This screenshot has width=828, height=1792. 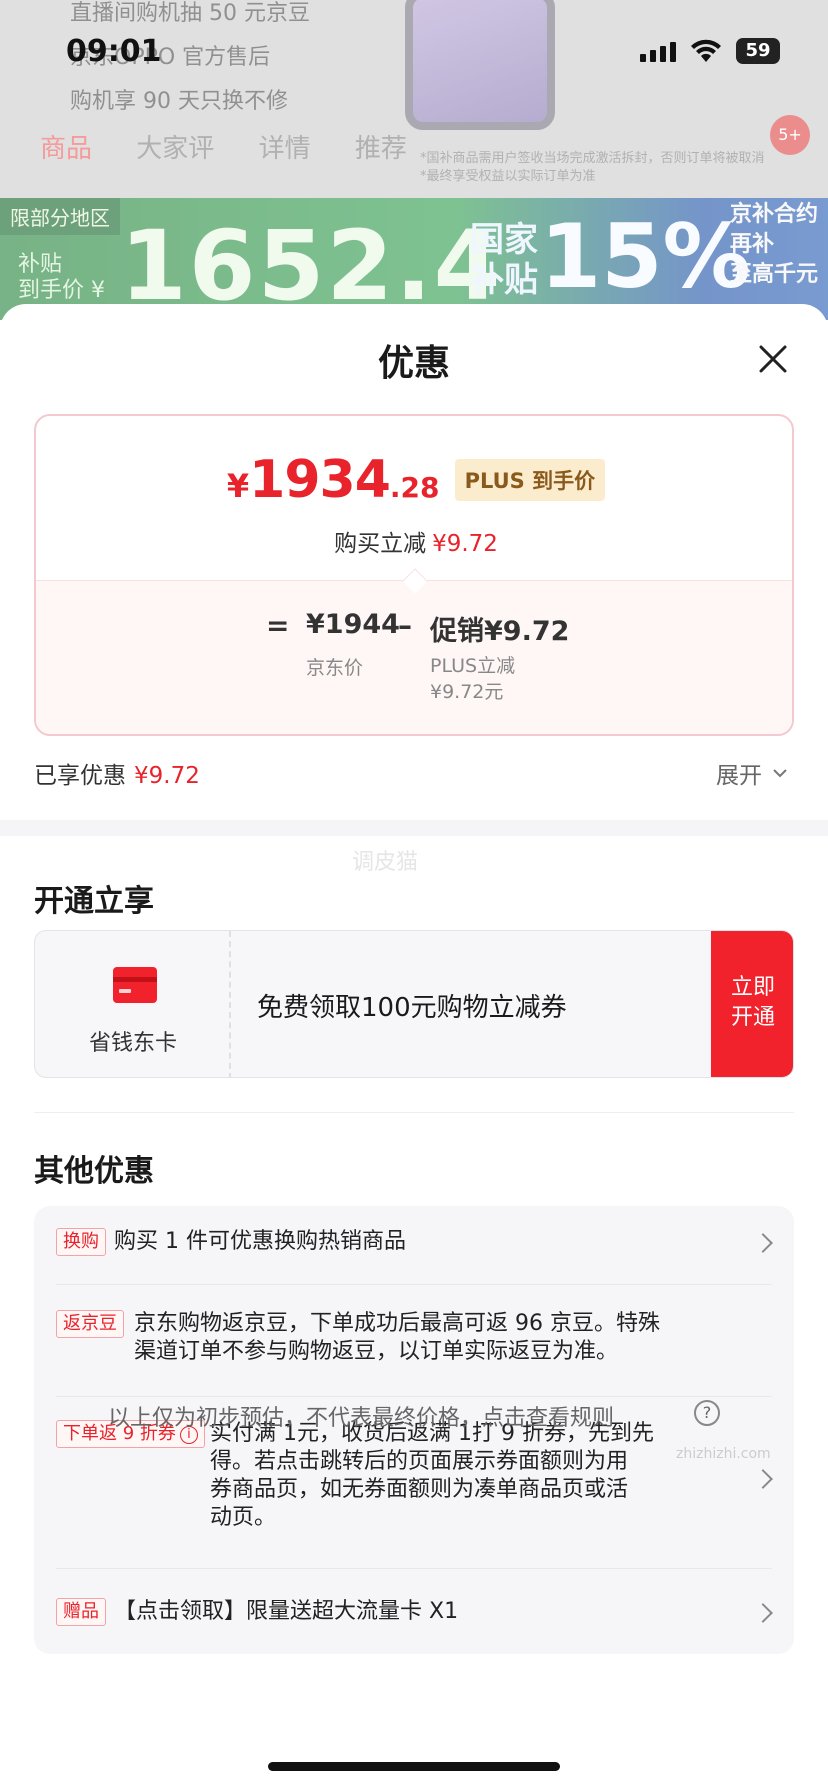 I want to click on site-watermark: zhizhizhi.com, so click(x=723, y=1454).